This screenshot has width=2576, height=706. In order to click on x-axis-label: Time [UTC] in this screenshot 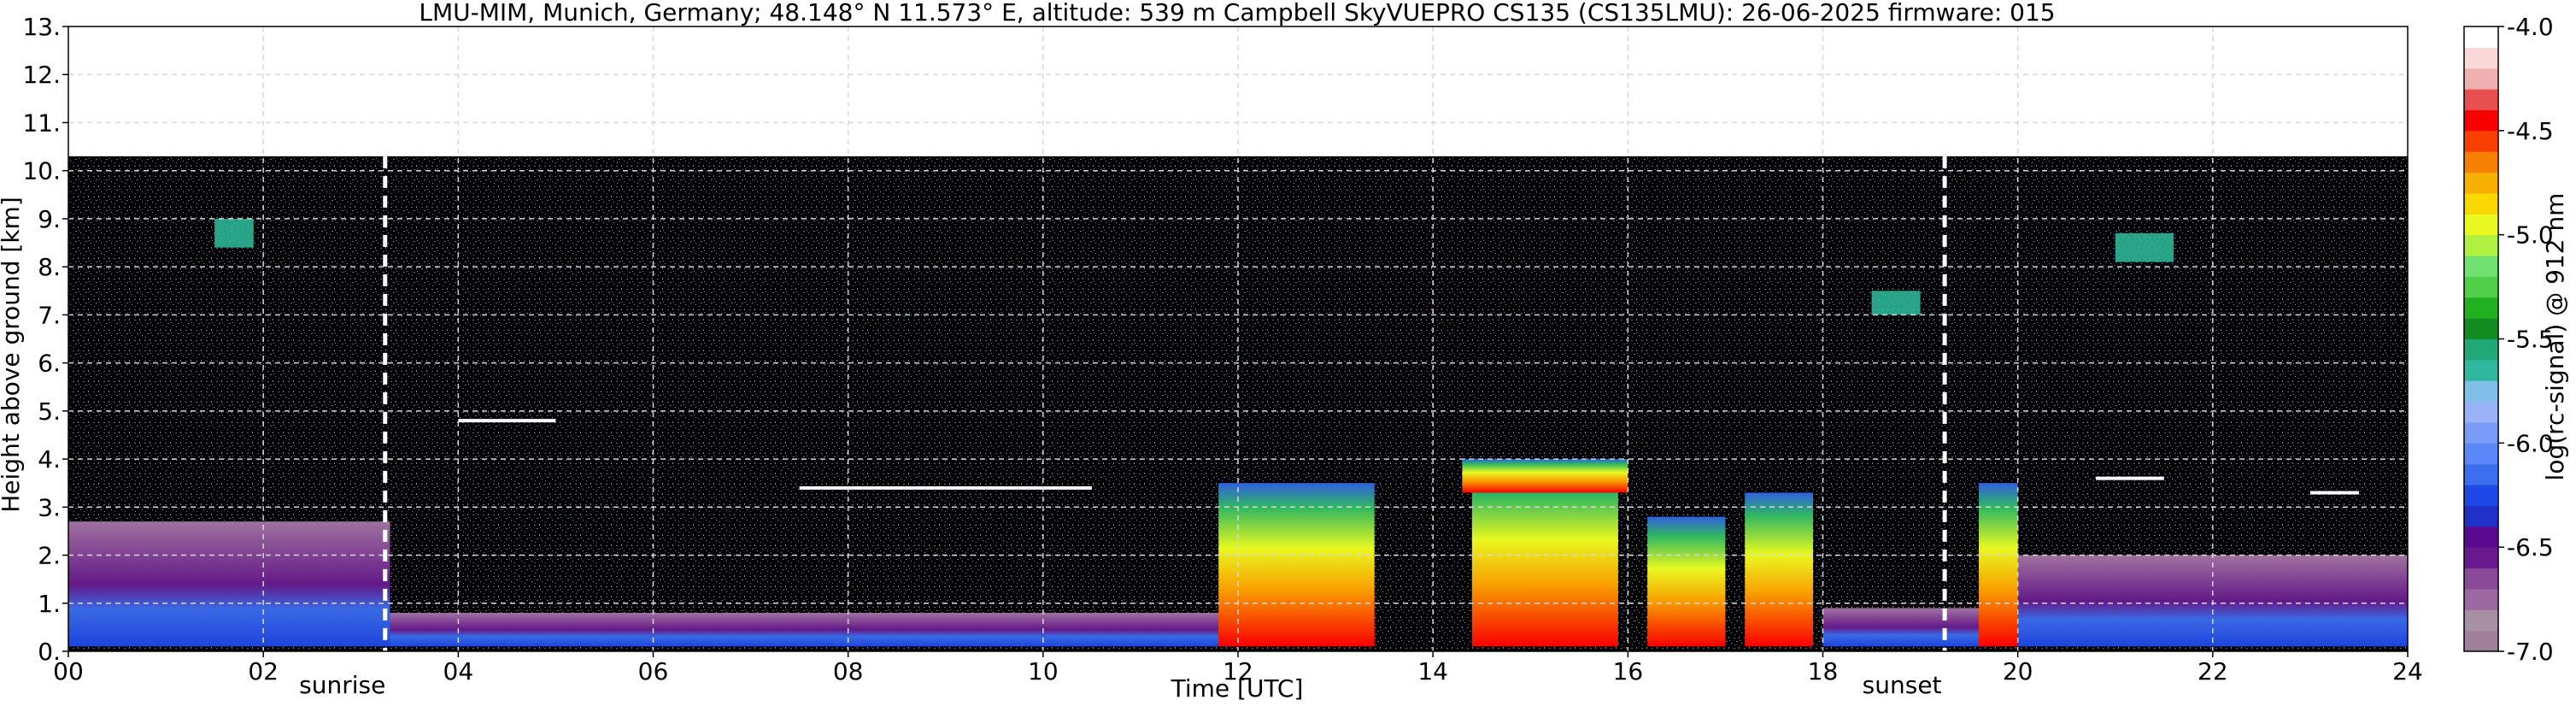, I will do `click(1237, 688)`.